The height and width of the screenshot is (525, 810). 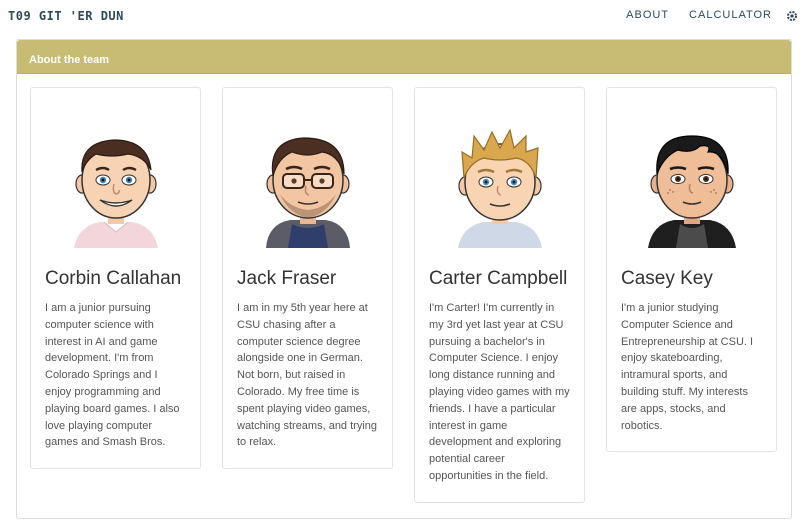 What do you see at coordinates (667, 278) in the screenshot?
I see `team-member-name: Casey Key` at bounding box center [667, 278].